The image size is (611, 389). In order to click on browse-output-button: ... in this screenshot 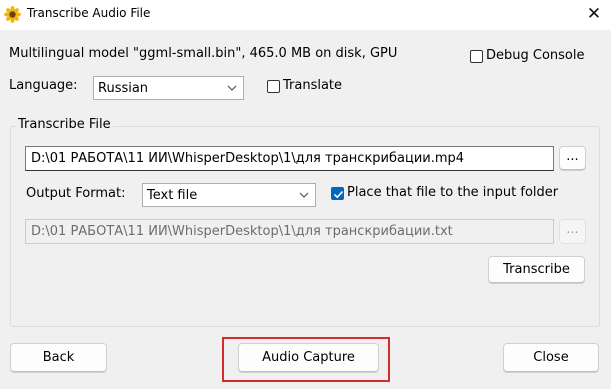, I will do `click(572, 231)`.